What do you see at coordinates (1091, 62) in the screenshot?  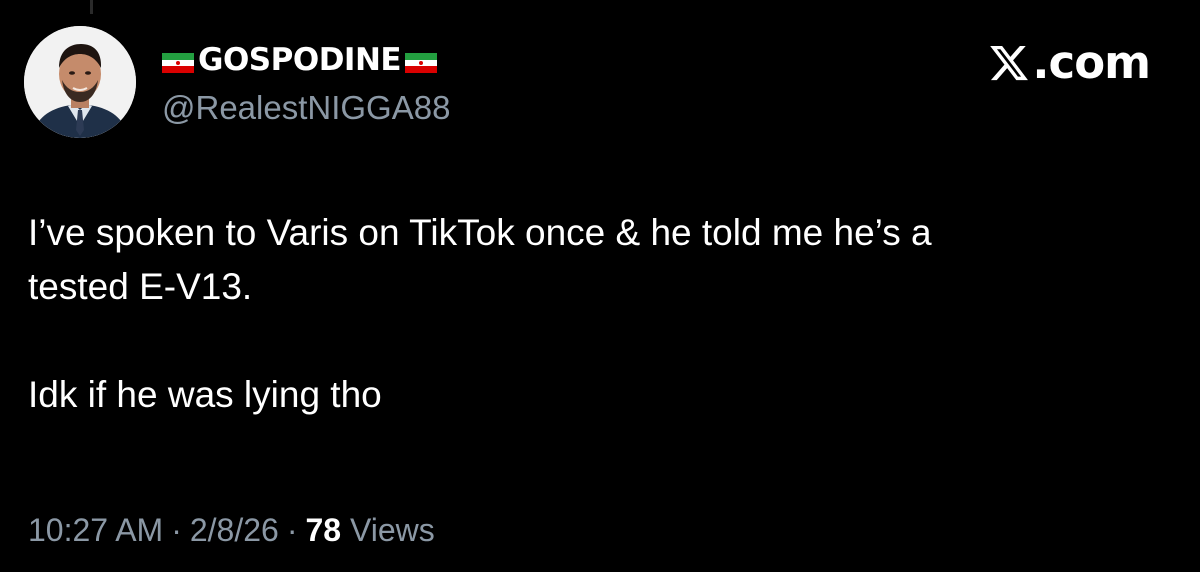 I see `brand-domain: .com` at bounding box center [1091, 62].